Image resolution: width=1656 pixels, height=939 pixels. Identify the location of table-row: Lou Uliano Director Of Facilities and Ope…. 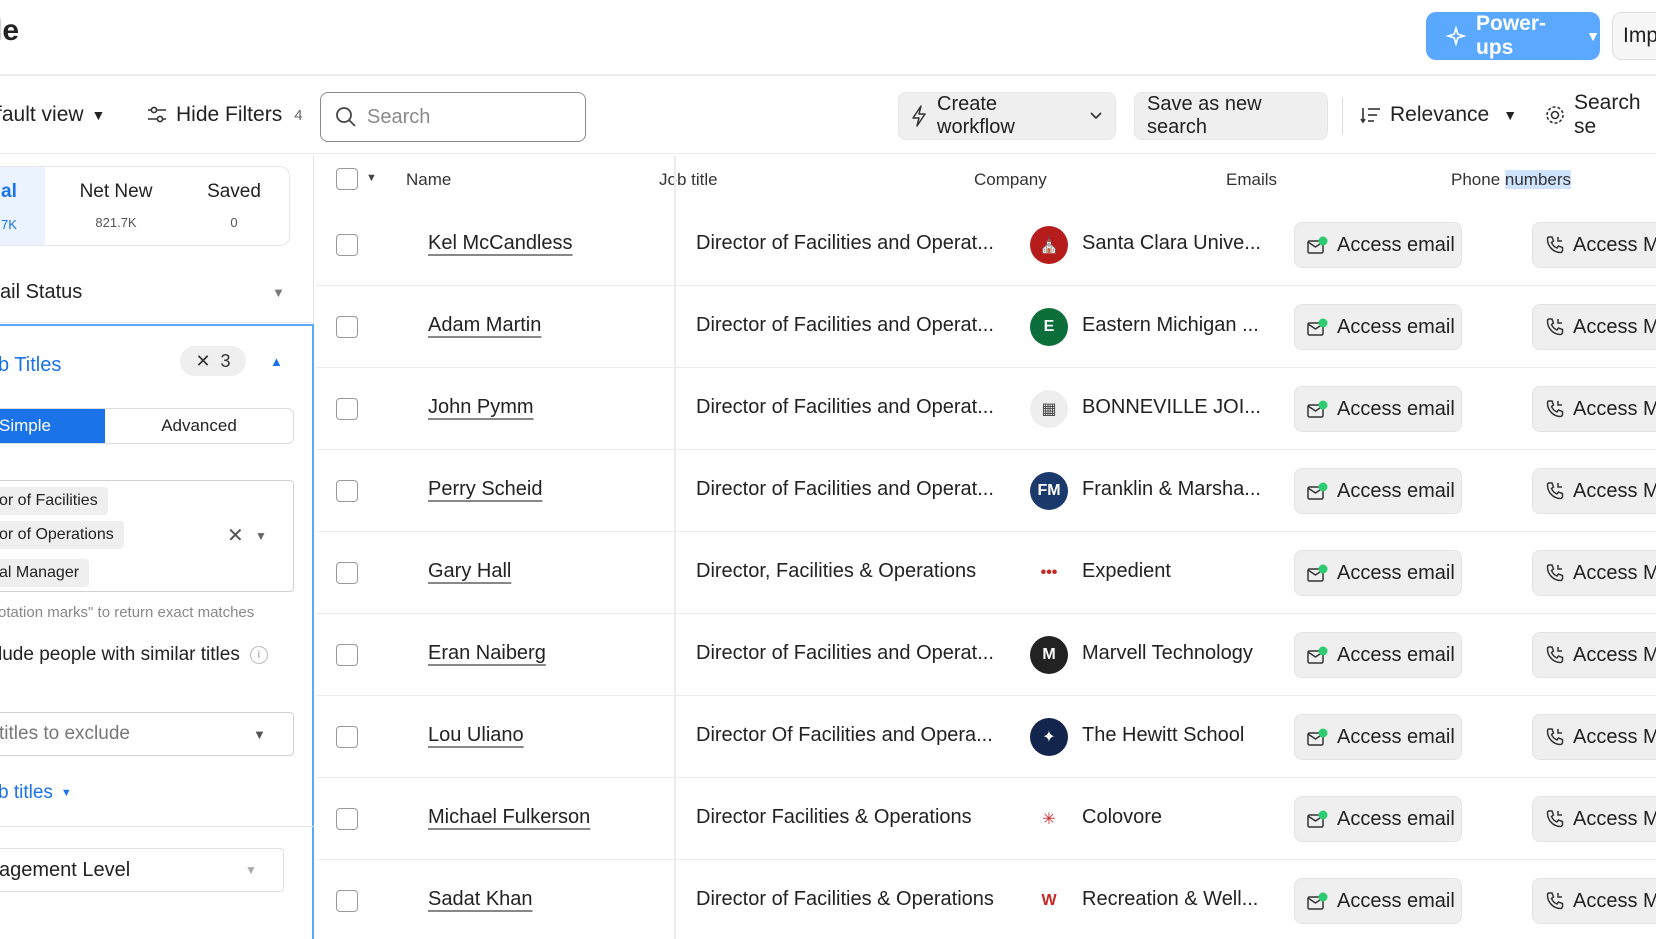
(986, 737).